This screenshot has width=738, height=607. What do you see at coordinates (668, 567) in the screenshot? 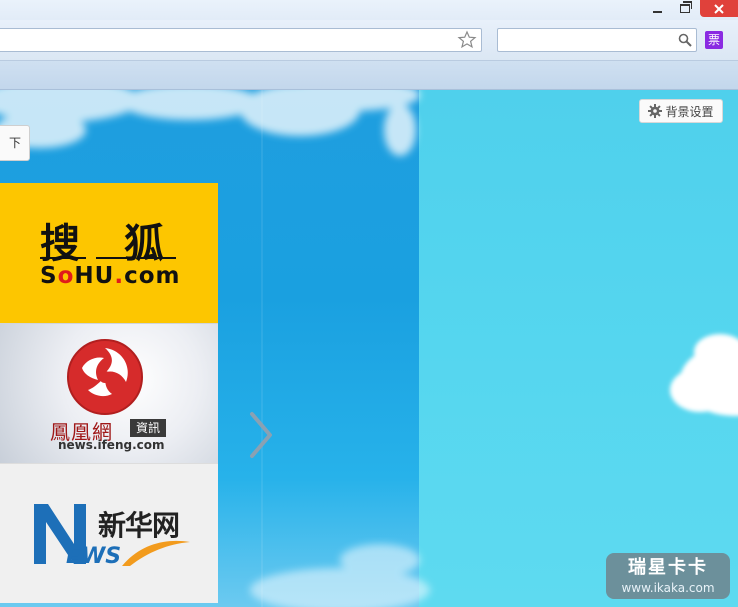
I see `watermark-title: 瑞星卡卡` at bounding box center [668, 567].